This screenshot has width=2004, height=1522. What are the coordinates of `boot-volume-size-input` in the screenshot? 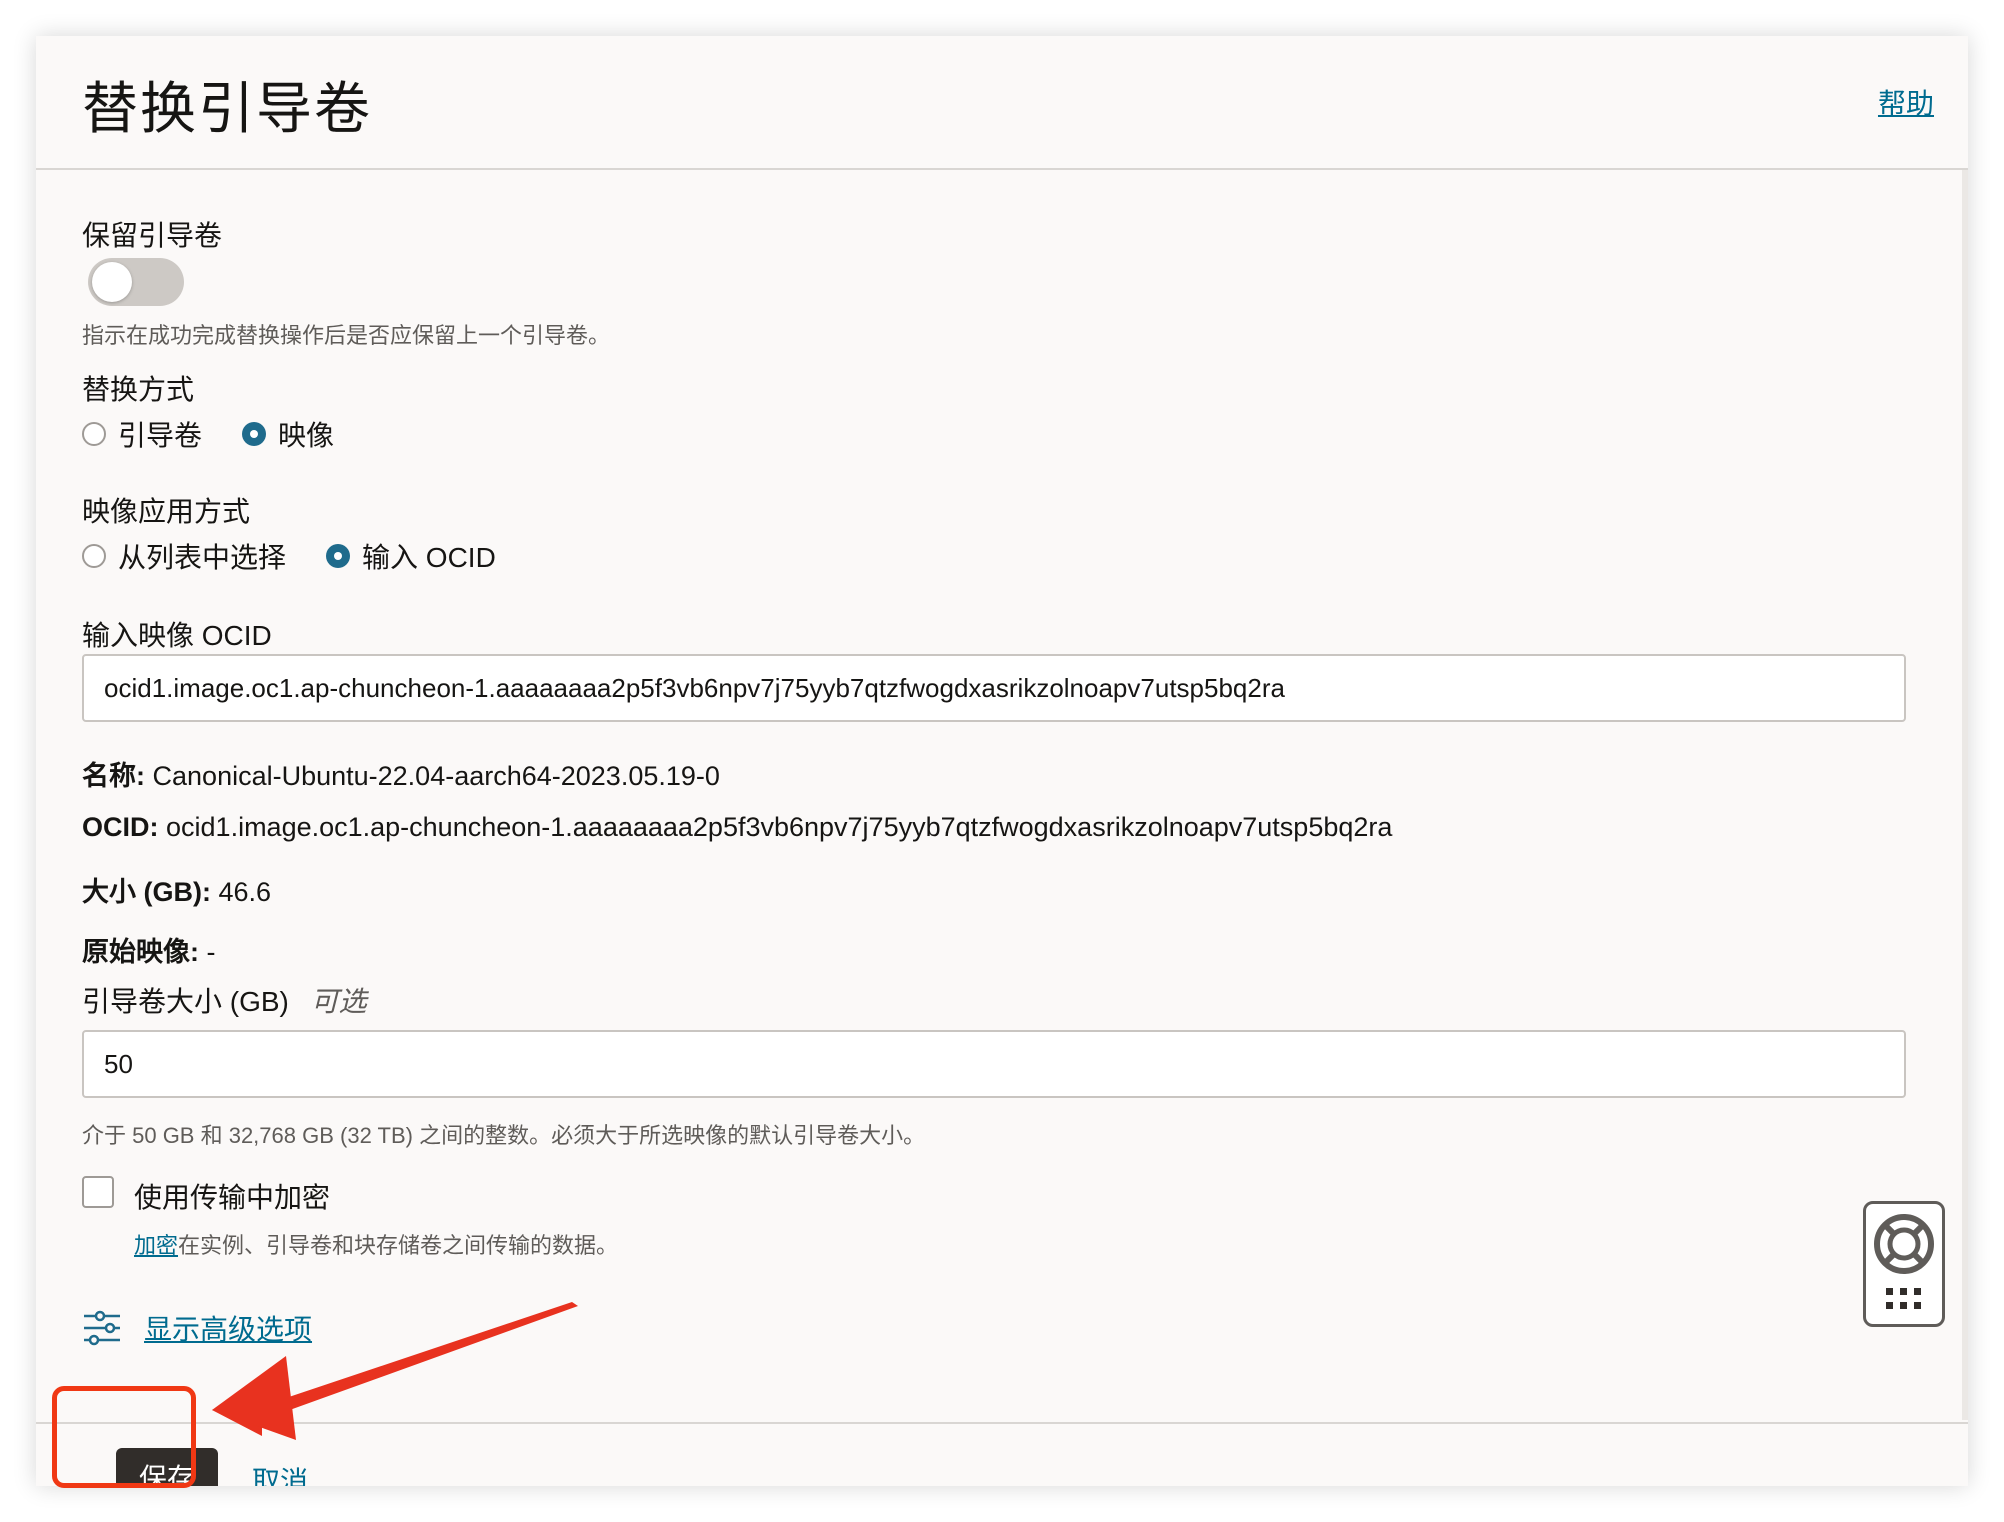 It's located at (994, 1064).